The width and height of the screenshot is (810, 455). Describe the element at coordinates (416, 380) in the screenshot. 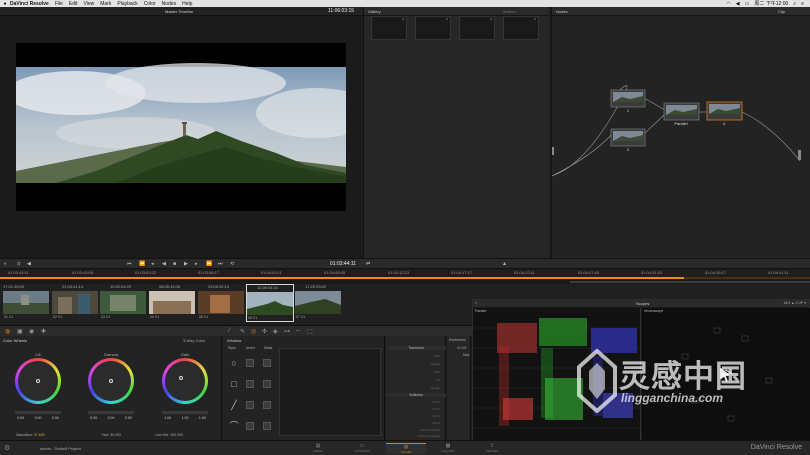

I see `transform-tilt: Tilt` at that location.